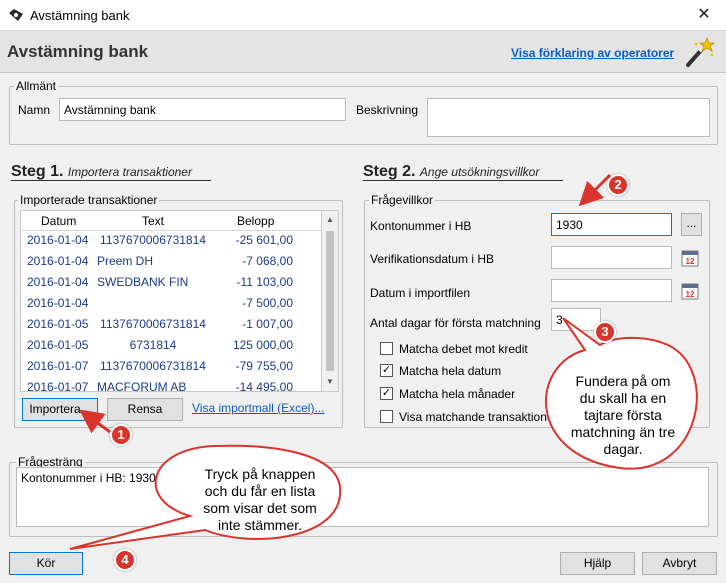 The image size is (726, 583). I want to click on page-title: Avstämning bank, so click(78, 51).